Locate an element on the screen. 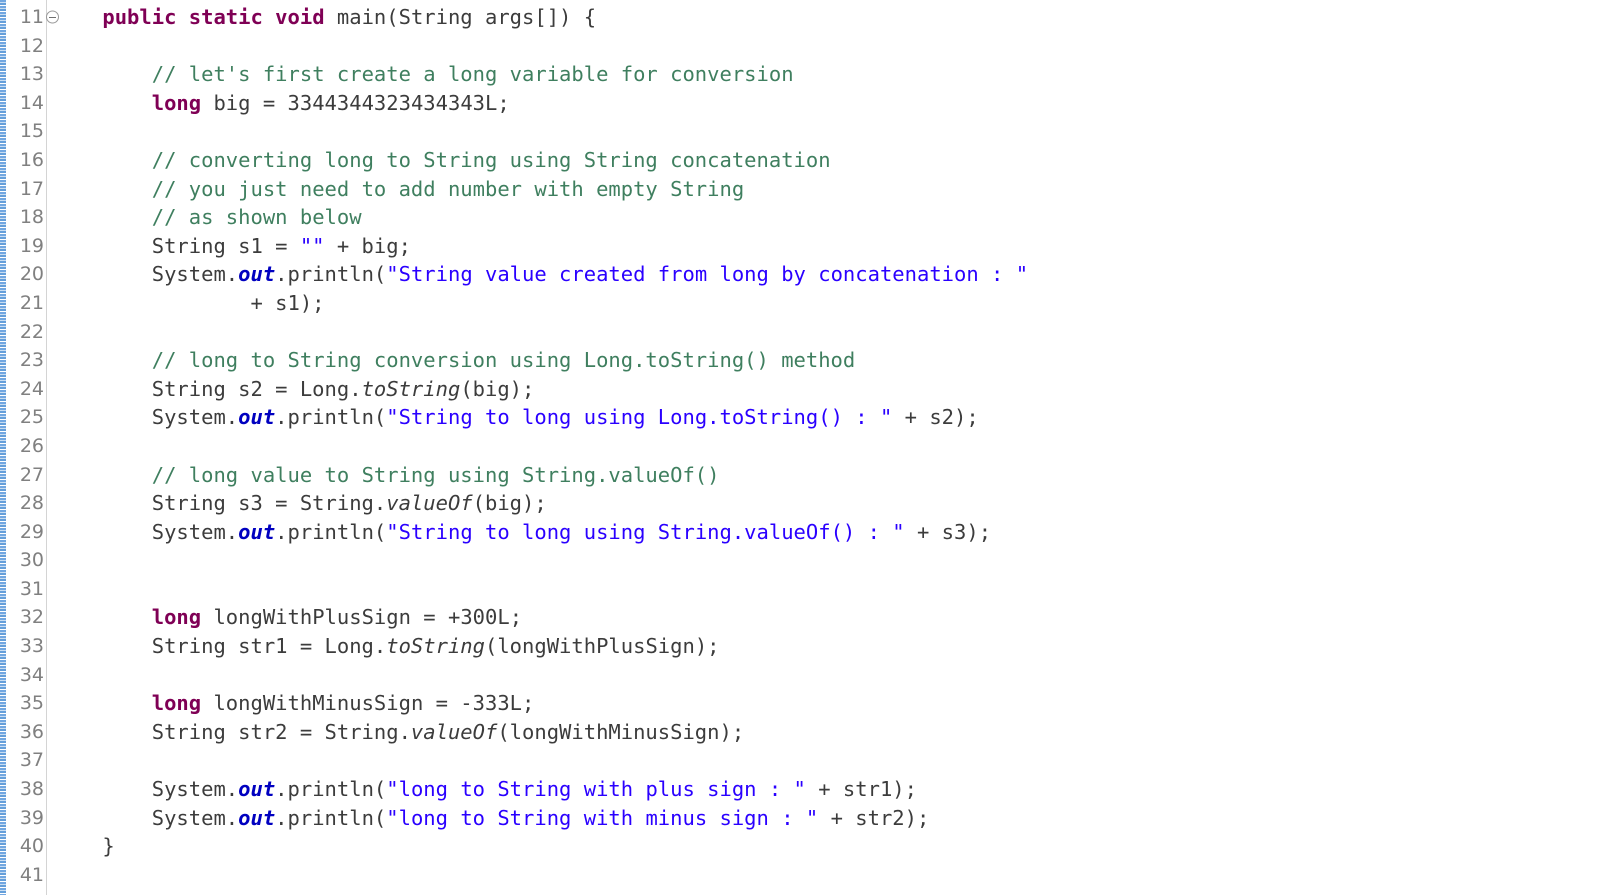 Image resolution: width=1600 pixels, height=895 pixels. line-number-label: 21 is located at coordinates (31, 302).